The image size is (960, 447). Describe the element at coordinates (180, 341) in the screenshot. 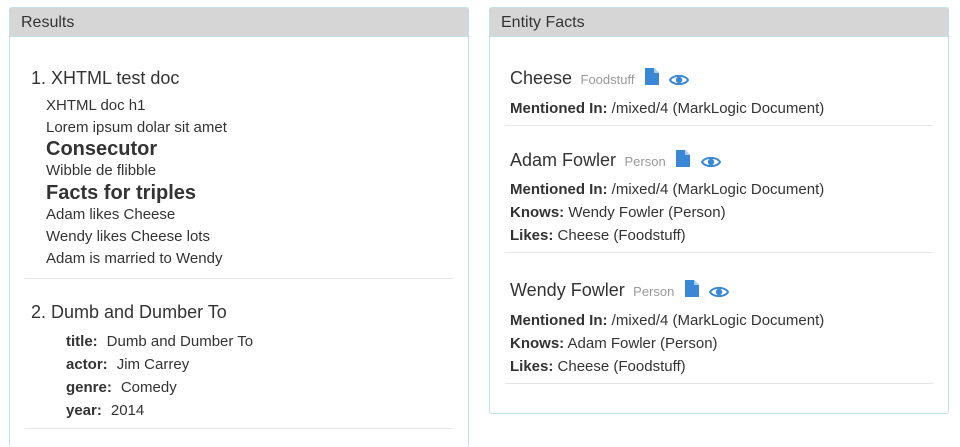

I see `field-value: Dumb and Dumber To` at that location.